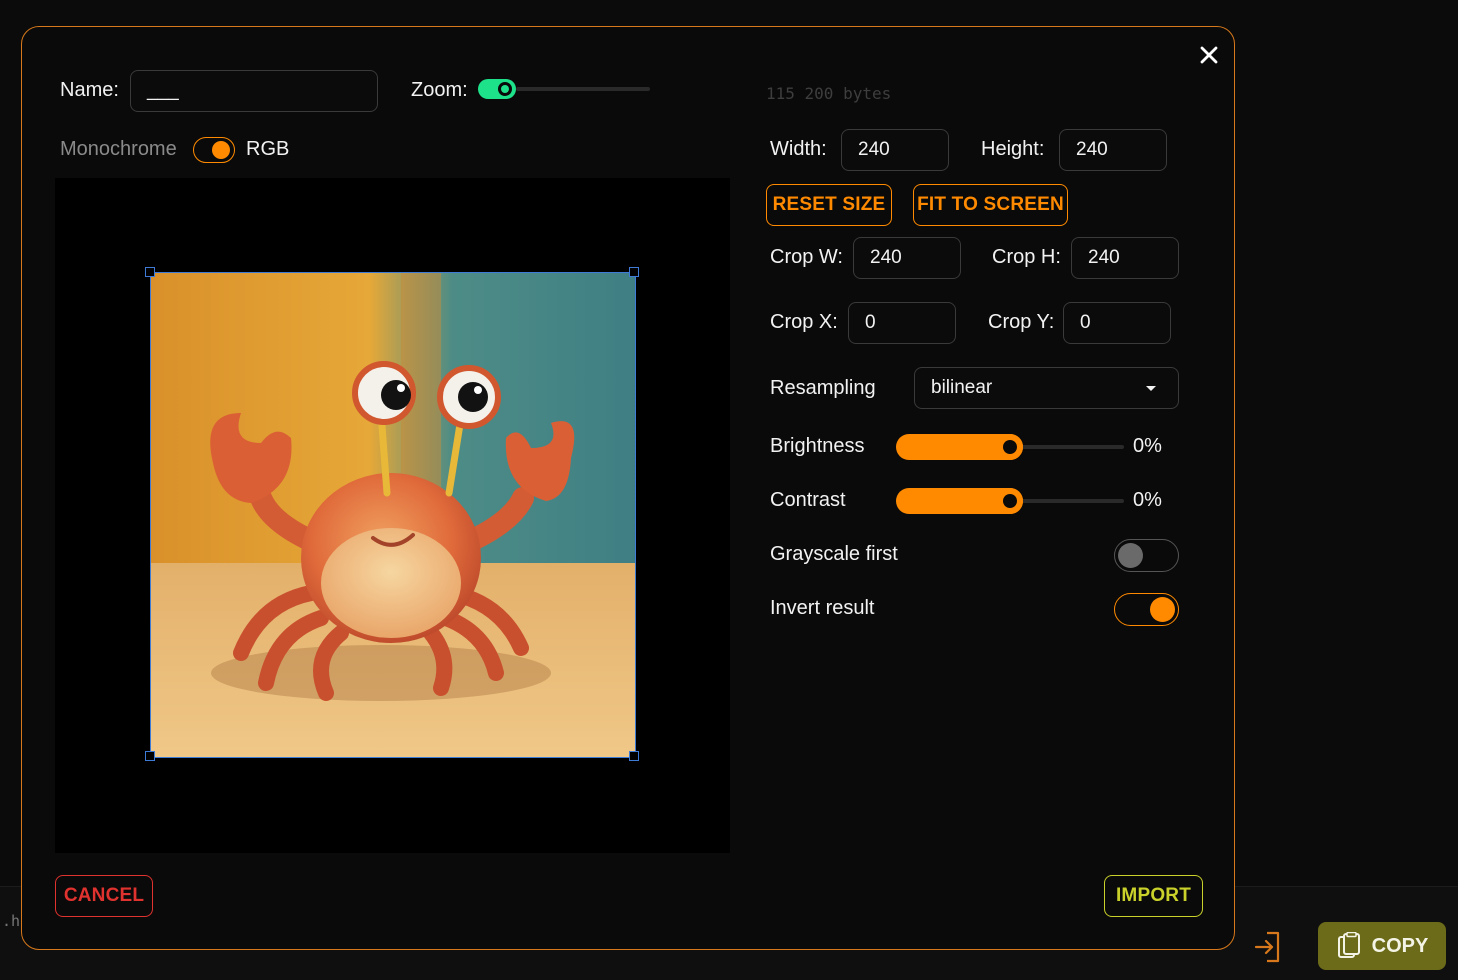  What do you see at coordinates (1117, 323) in the screenshot?
I see `crop-y-input: 0` at bounding box center [1117, 323].